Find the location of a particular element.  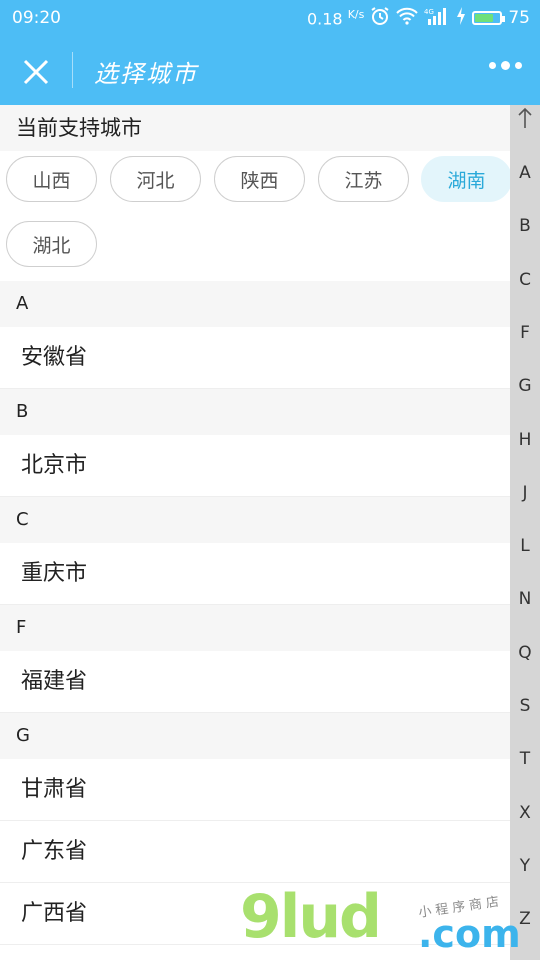

signal-icon: 4G is located at coordinates (437, 18).